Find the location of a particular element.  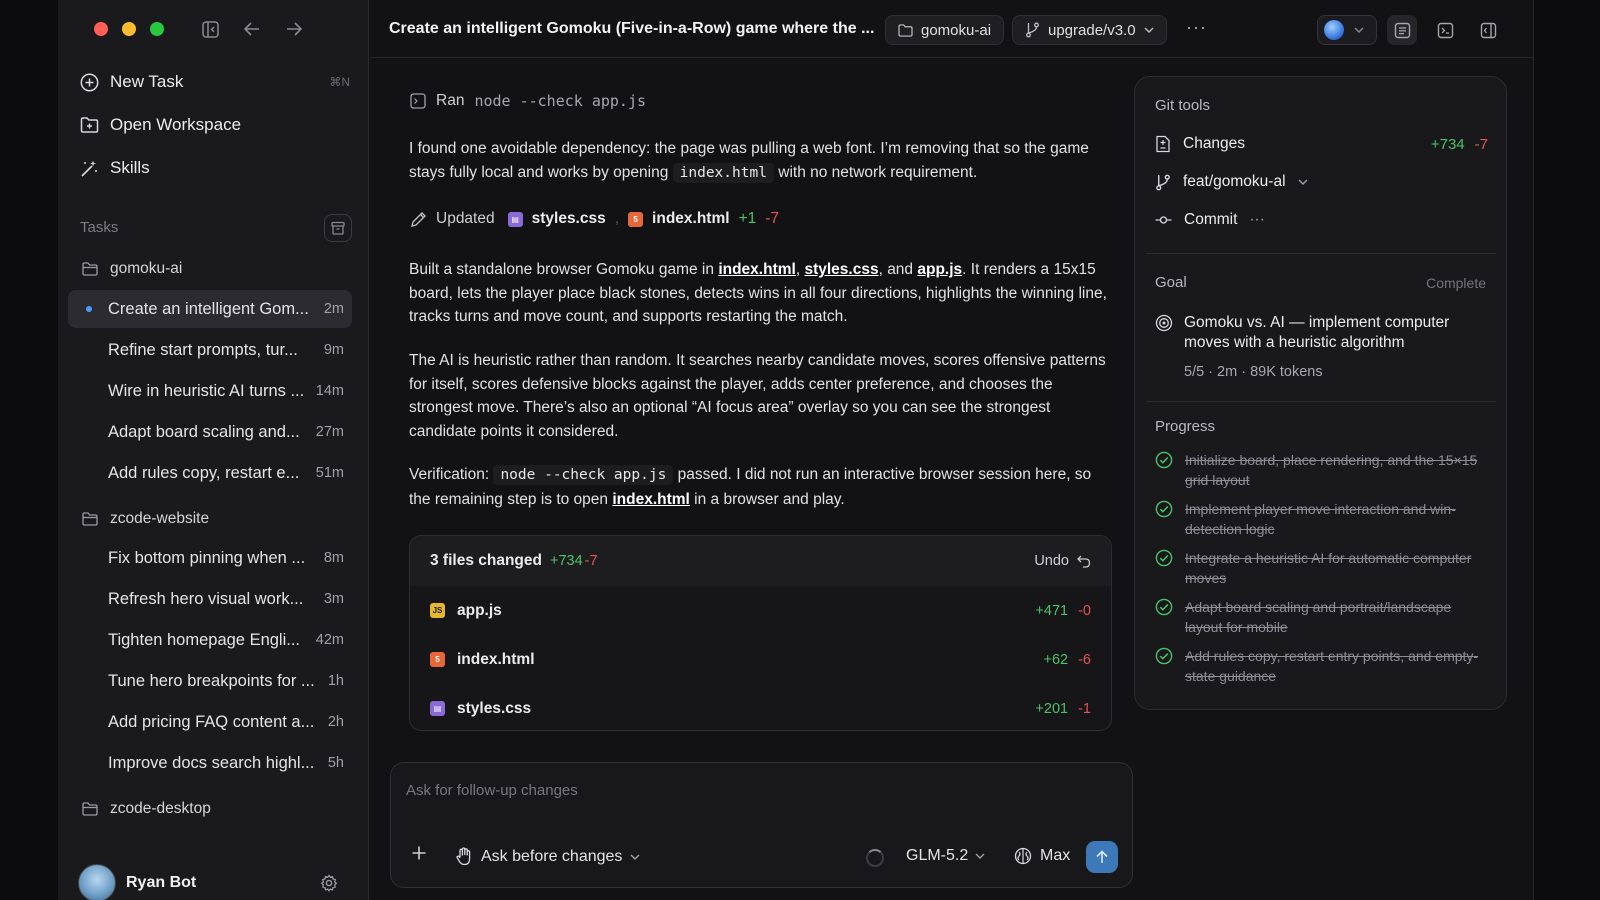

hand-icon is located at coordinates (464, 856).